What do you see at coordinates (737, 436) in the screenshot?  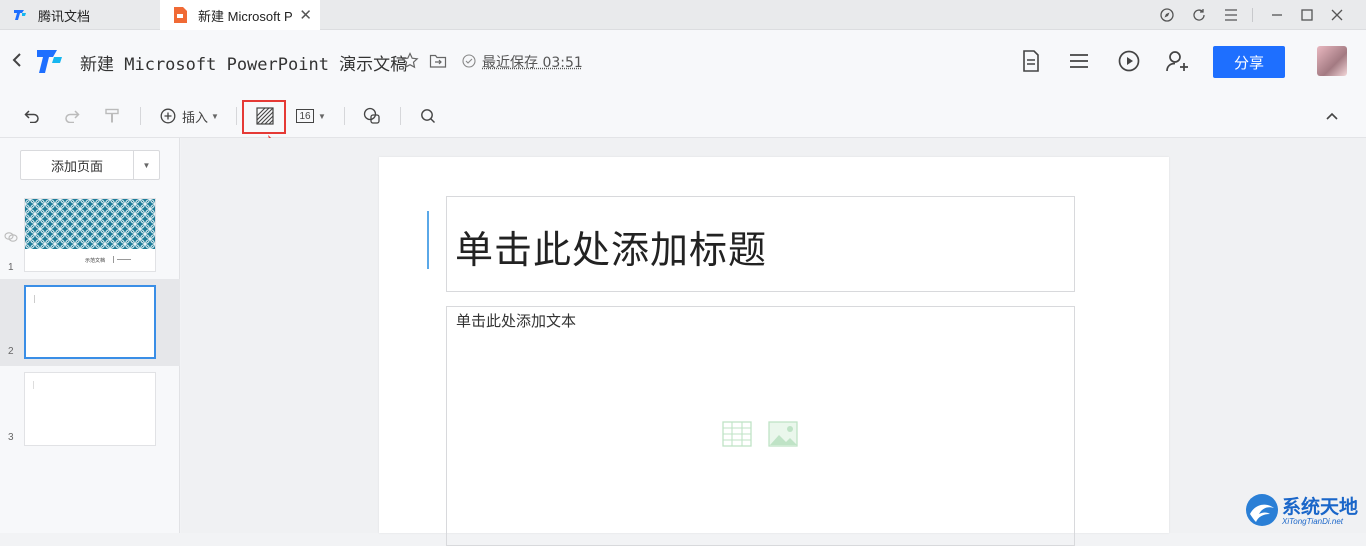 I see `insert-table-icon` at bounding box center [737, 436].